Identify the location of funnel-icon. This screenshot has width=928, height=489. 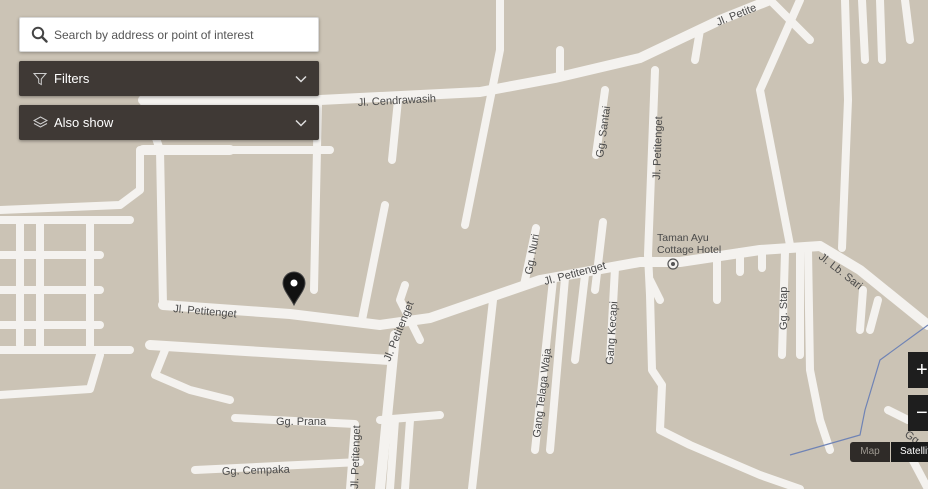
(40, 79).